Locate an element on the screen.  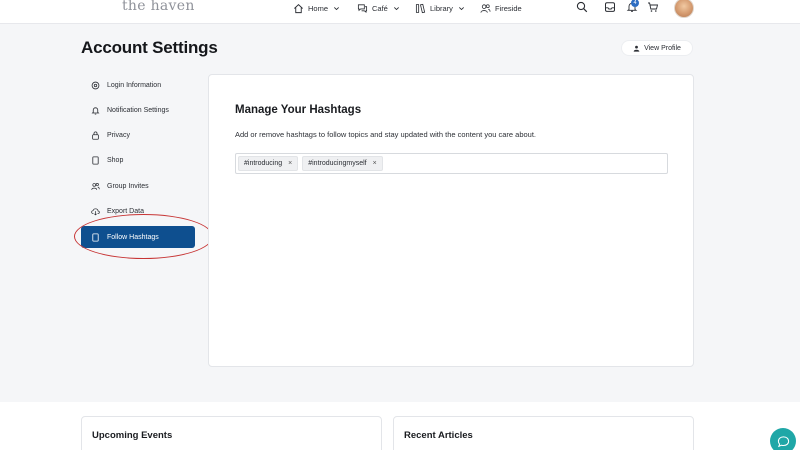
sidebar-item-login-information: Login Information is located at coordinates (138, 85).